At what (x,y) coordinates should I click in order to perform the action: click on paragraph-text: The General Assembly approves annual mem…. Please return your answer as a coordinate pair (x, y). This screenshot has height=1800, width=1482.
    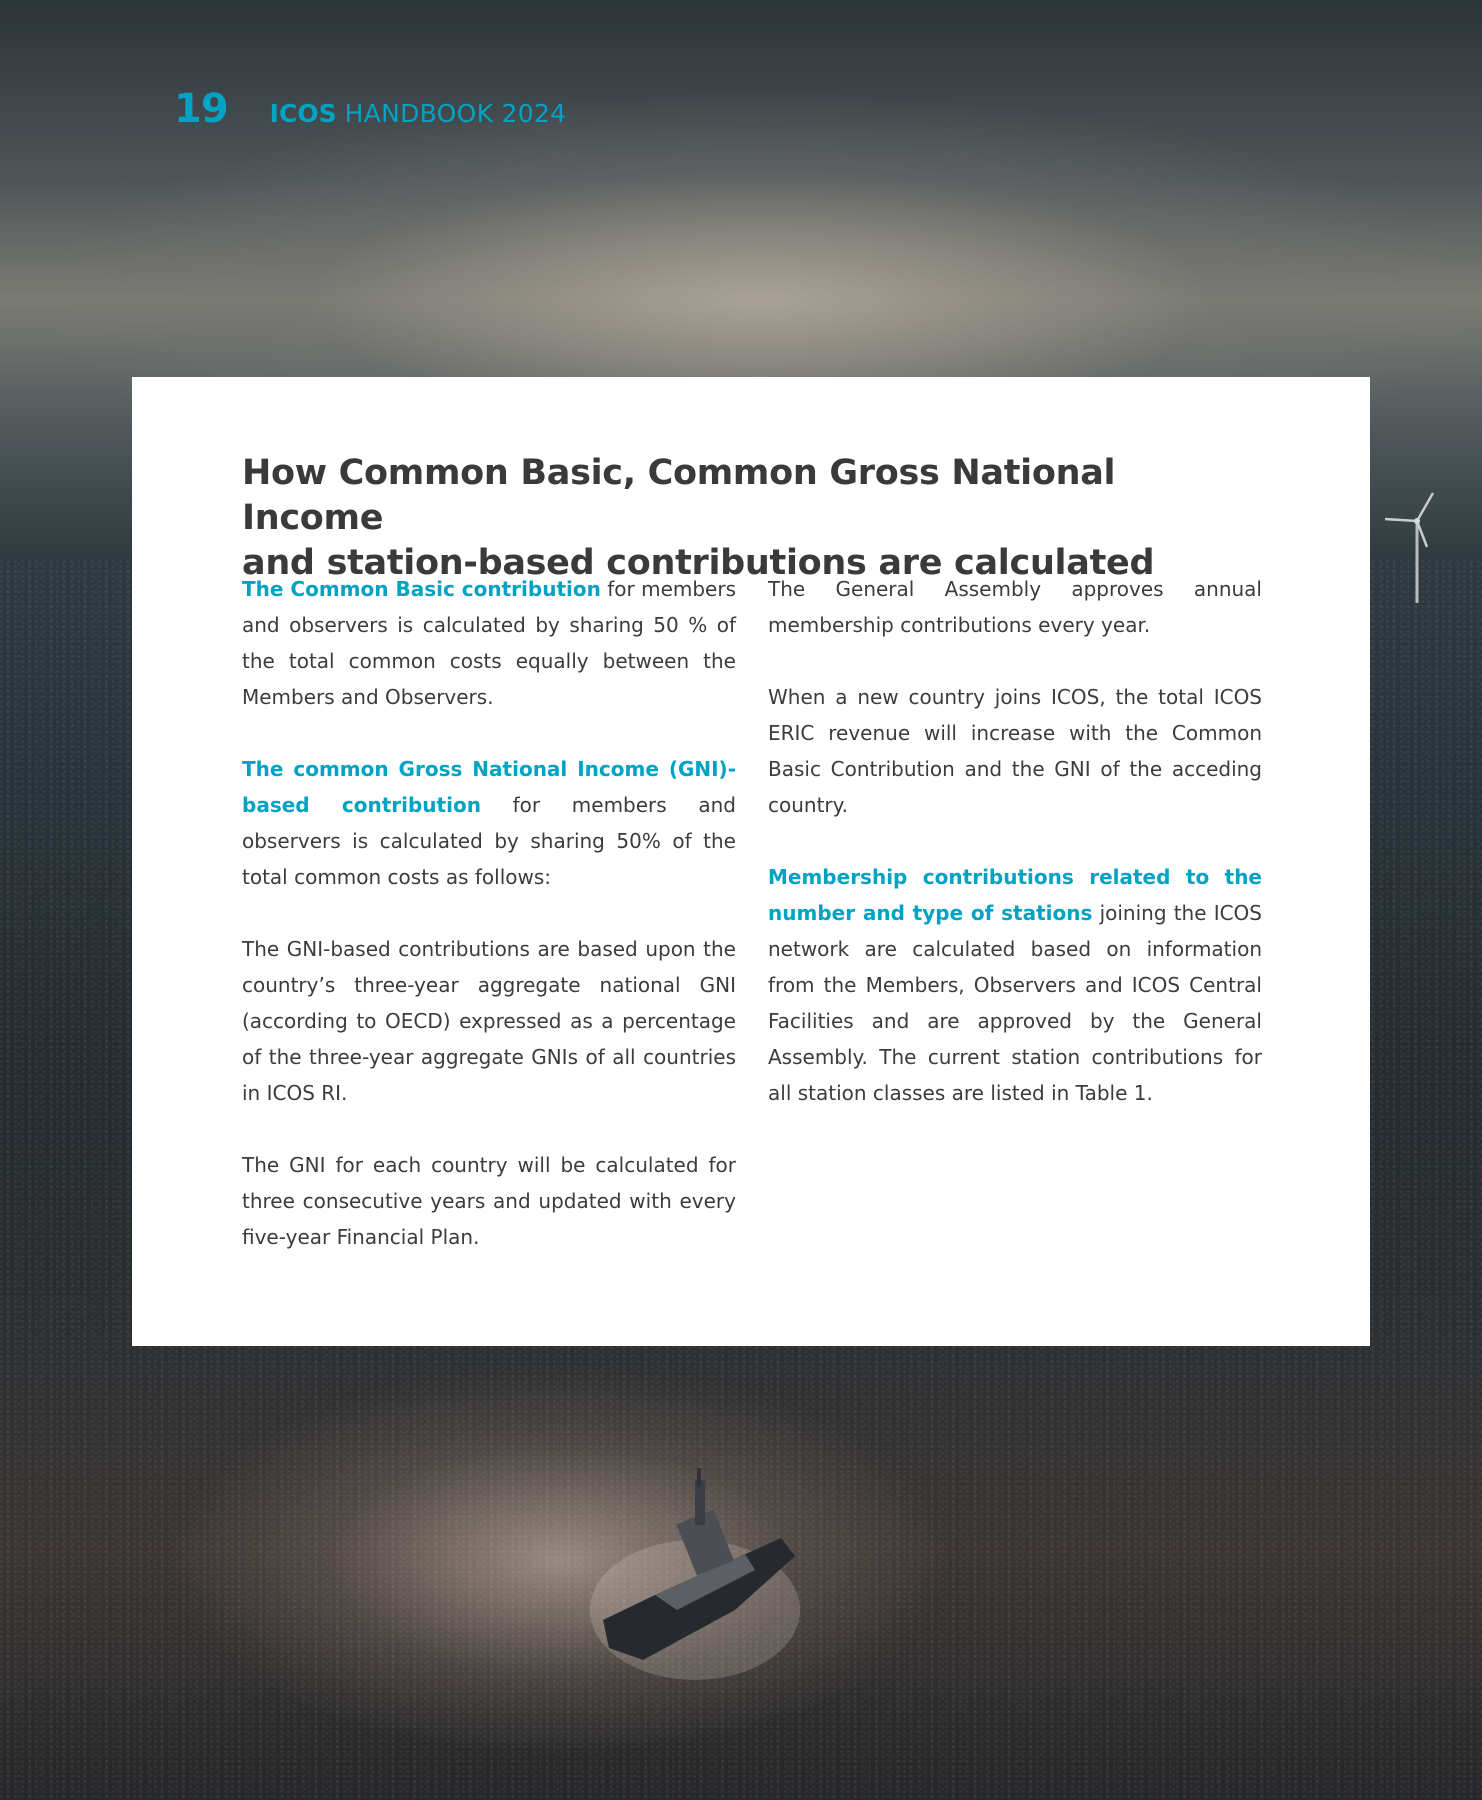
    Looking at the image, I should click on (1015, 607).